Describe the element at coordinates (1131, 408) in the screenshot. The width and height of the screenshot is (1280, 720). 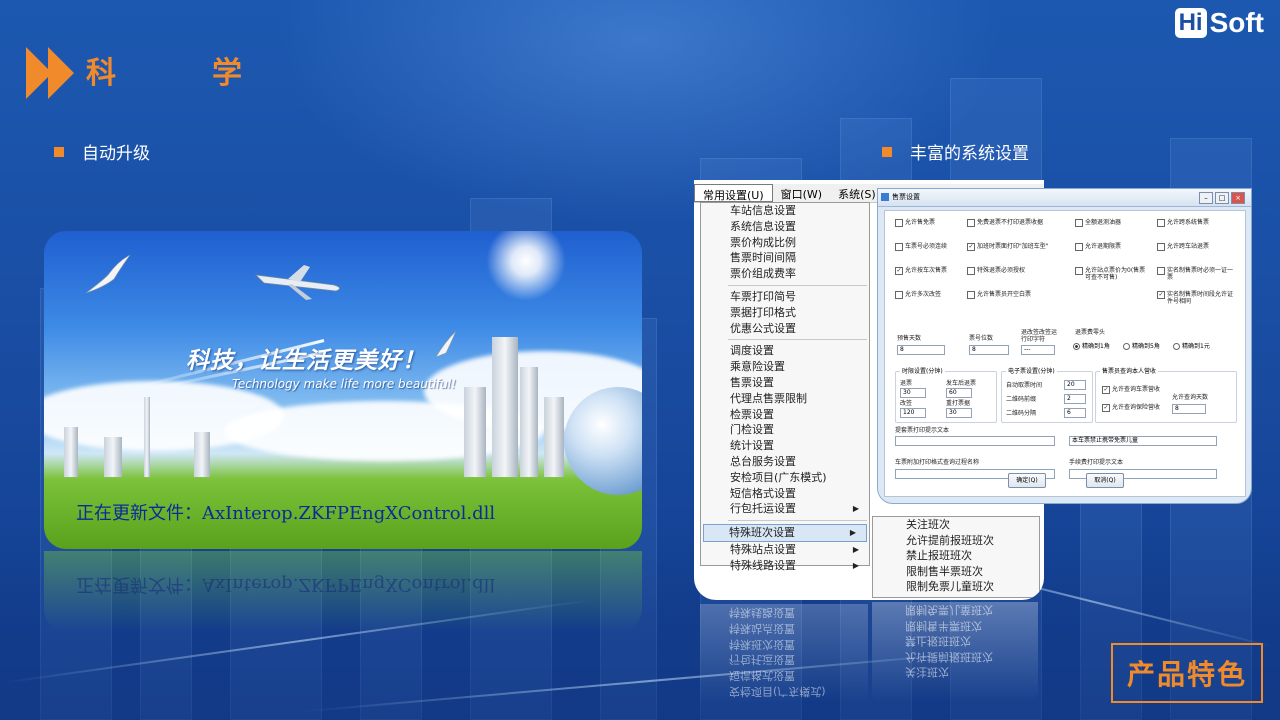
I see `seller-check-insurance: ✓ 允许查询保险营收` at that location.